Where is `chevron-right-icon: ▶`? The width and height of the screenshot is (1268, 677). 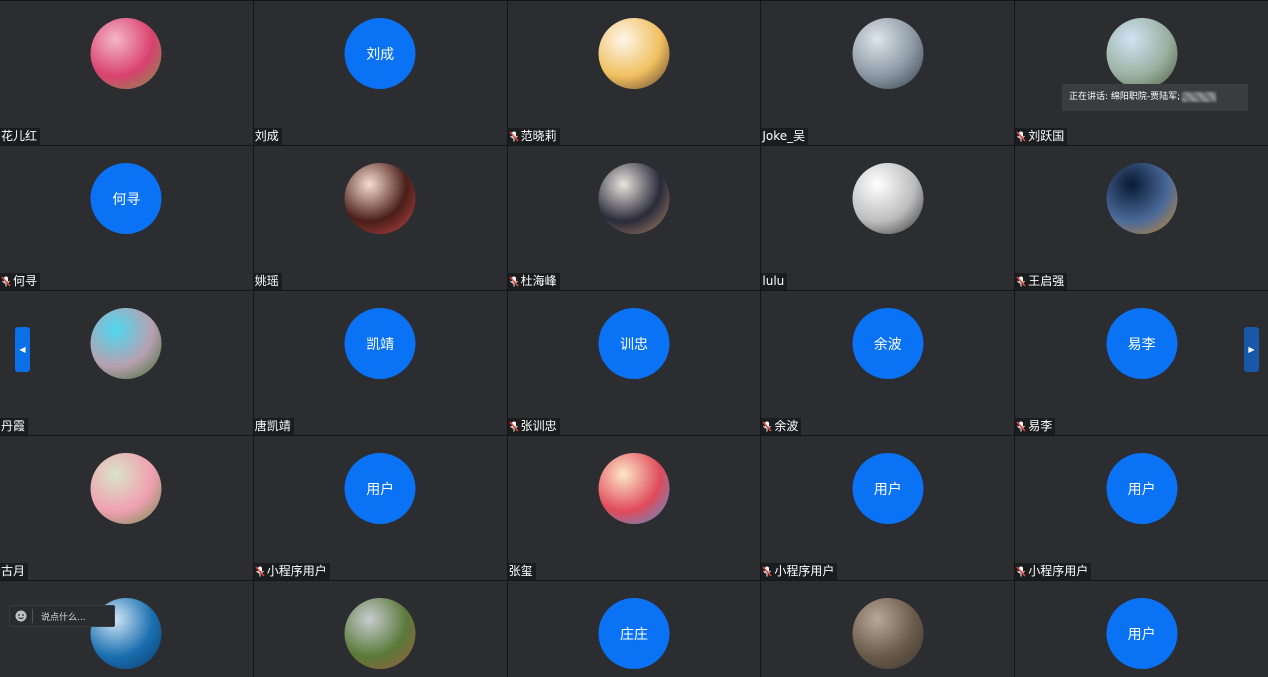
chevron-right-icon: ▶ is located at coordinates (1251, 349).